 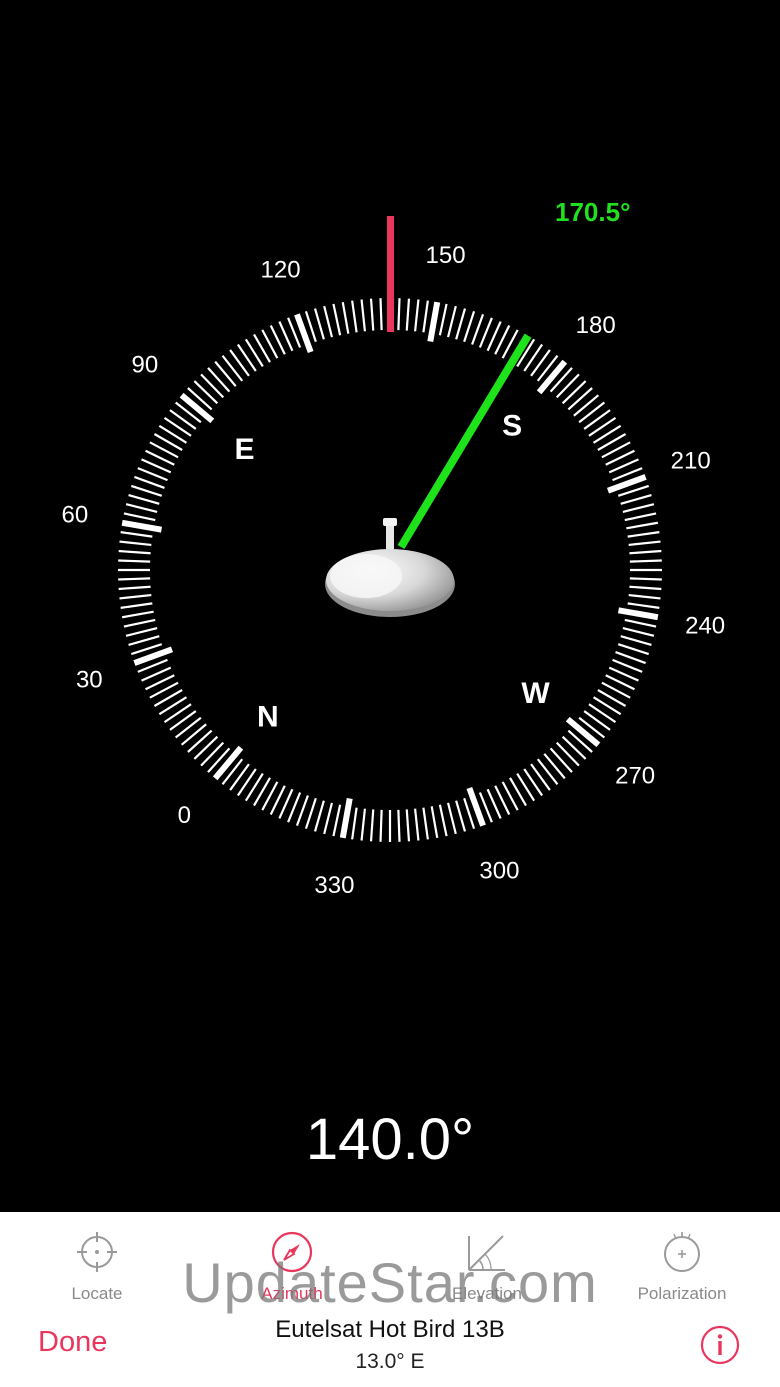 I want to click on dial-label-0: 0, so click(x=184, y=815).